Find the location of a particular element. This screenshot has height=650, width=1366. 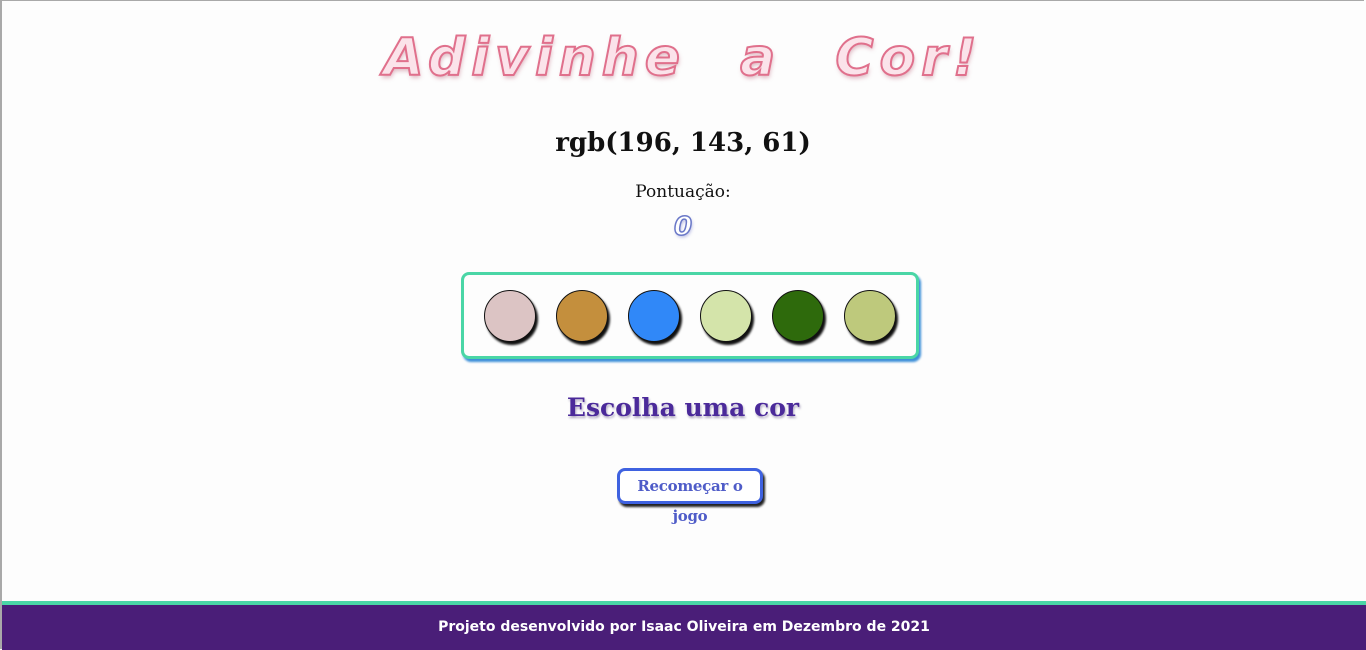

page-title: Adivinhe a Cor! is located at coordinates (682, 58).